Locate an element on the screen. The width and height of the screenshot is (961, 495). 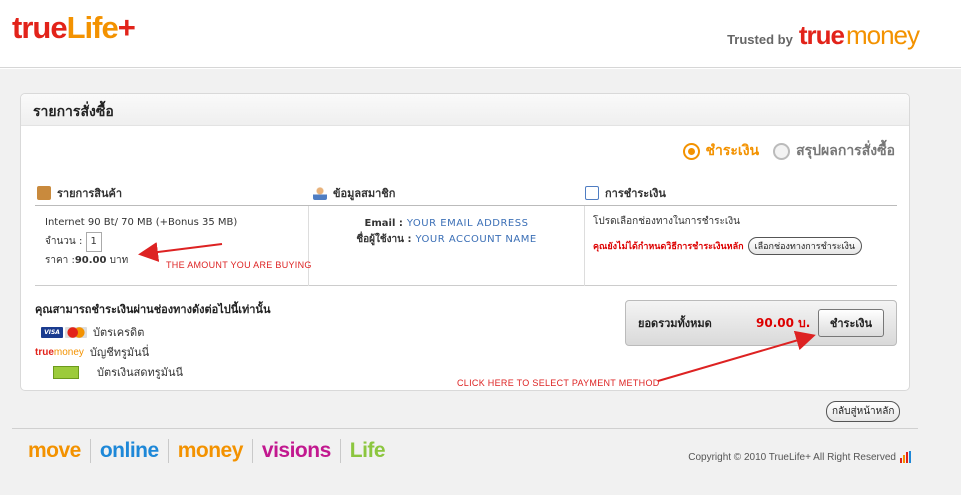
product-name: Internet 90 Bt/ 70 MB (+Bonus 35 MB) is located at coordinates (141, 222).